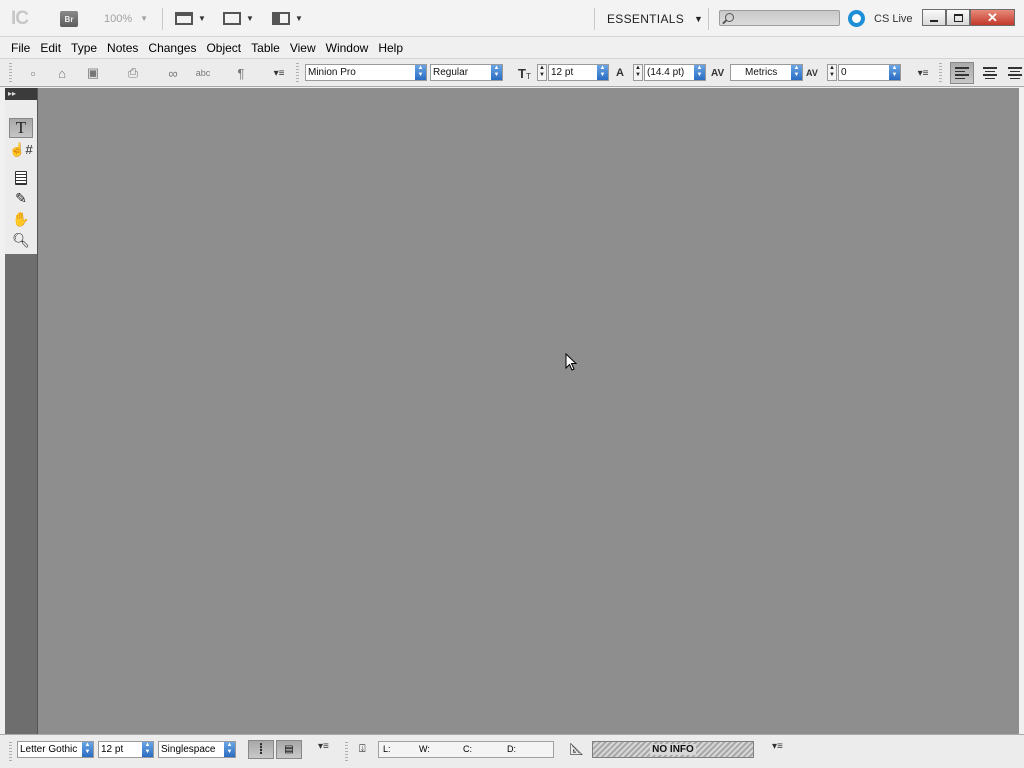 Image resolution: width=1024 pixels, height=768 pixels. Describe the element at coordinates (366, 72) in the screenshot. I see `font-family-select: Minion Pro ▲ ▼` at that location.